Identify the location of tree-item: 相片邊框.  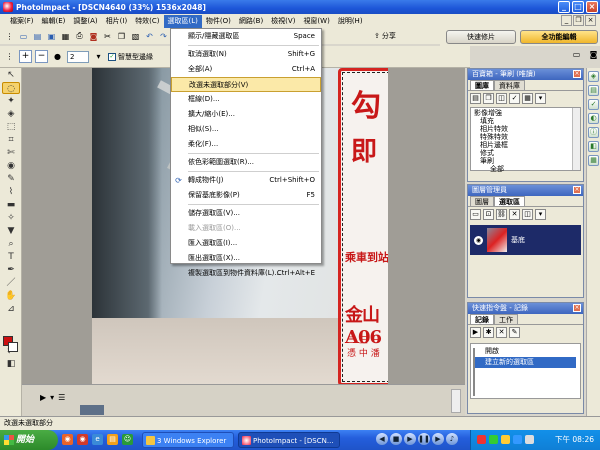
(525, 145).